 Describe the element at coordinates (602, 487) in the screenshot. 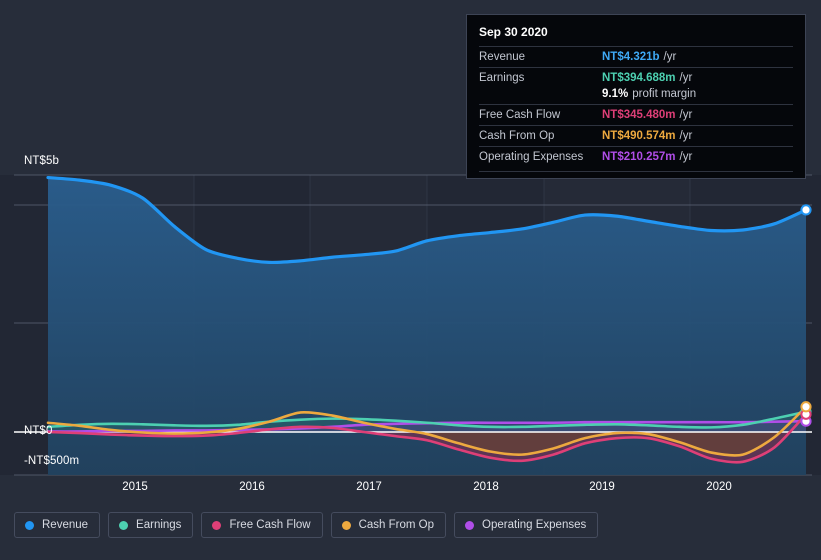

I see `x-axis-label-2019: 2019` at that location.